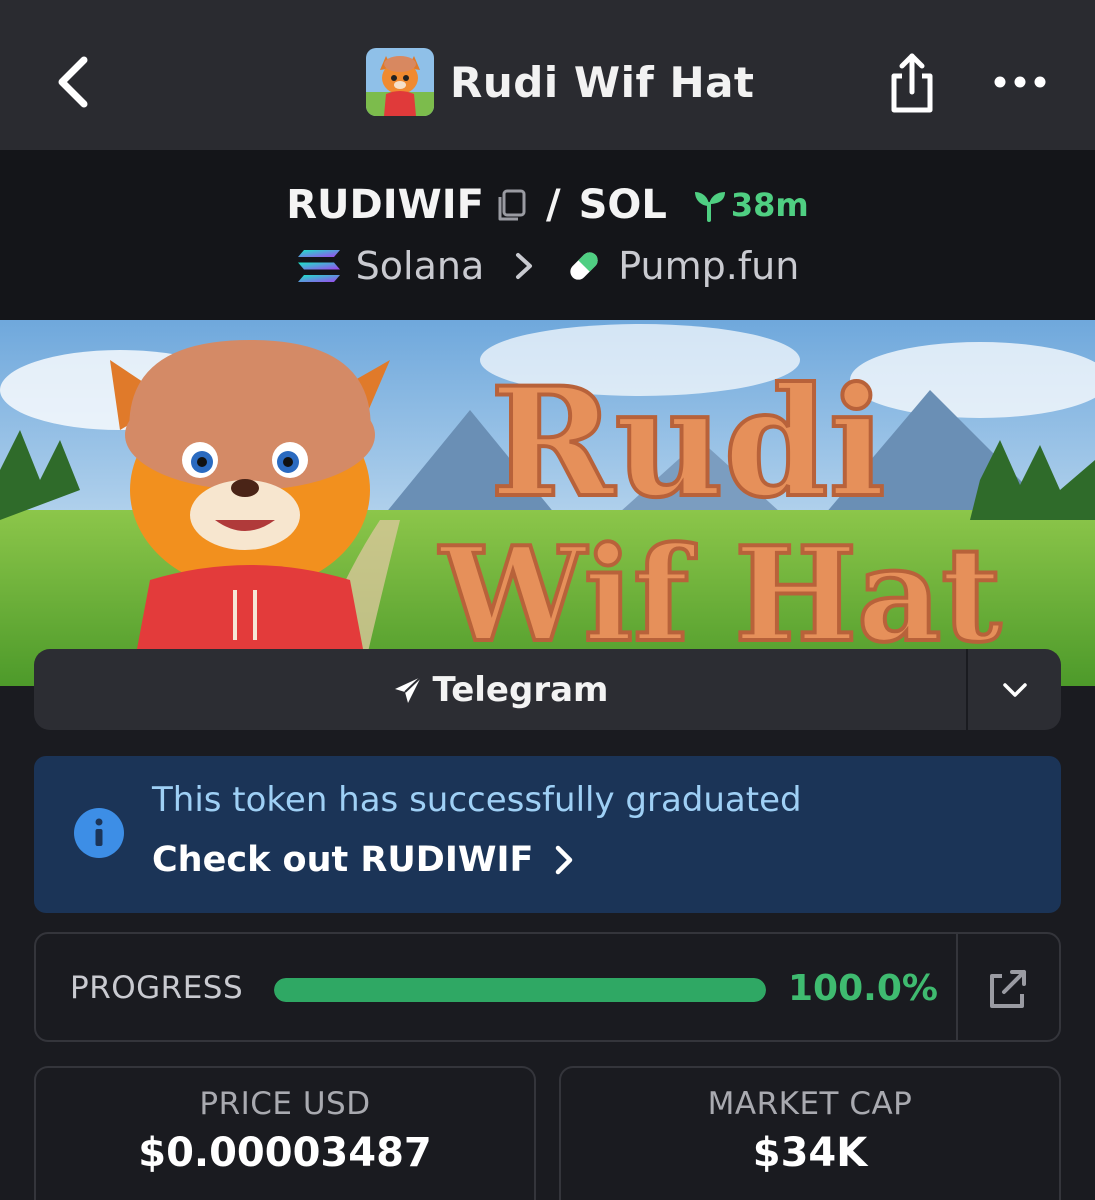  Describe the element at coordinates (708, 266) in the screenshot. I see `dex-link: Pump.fun` at that location.